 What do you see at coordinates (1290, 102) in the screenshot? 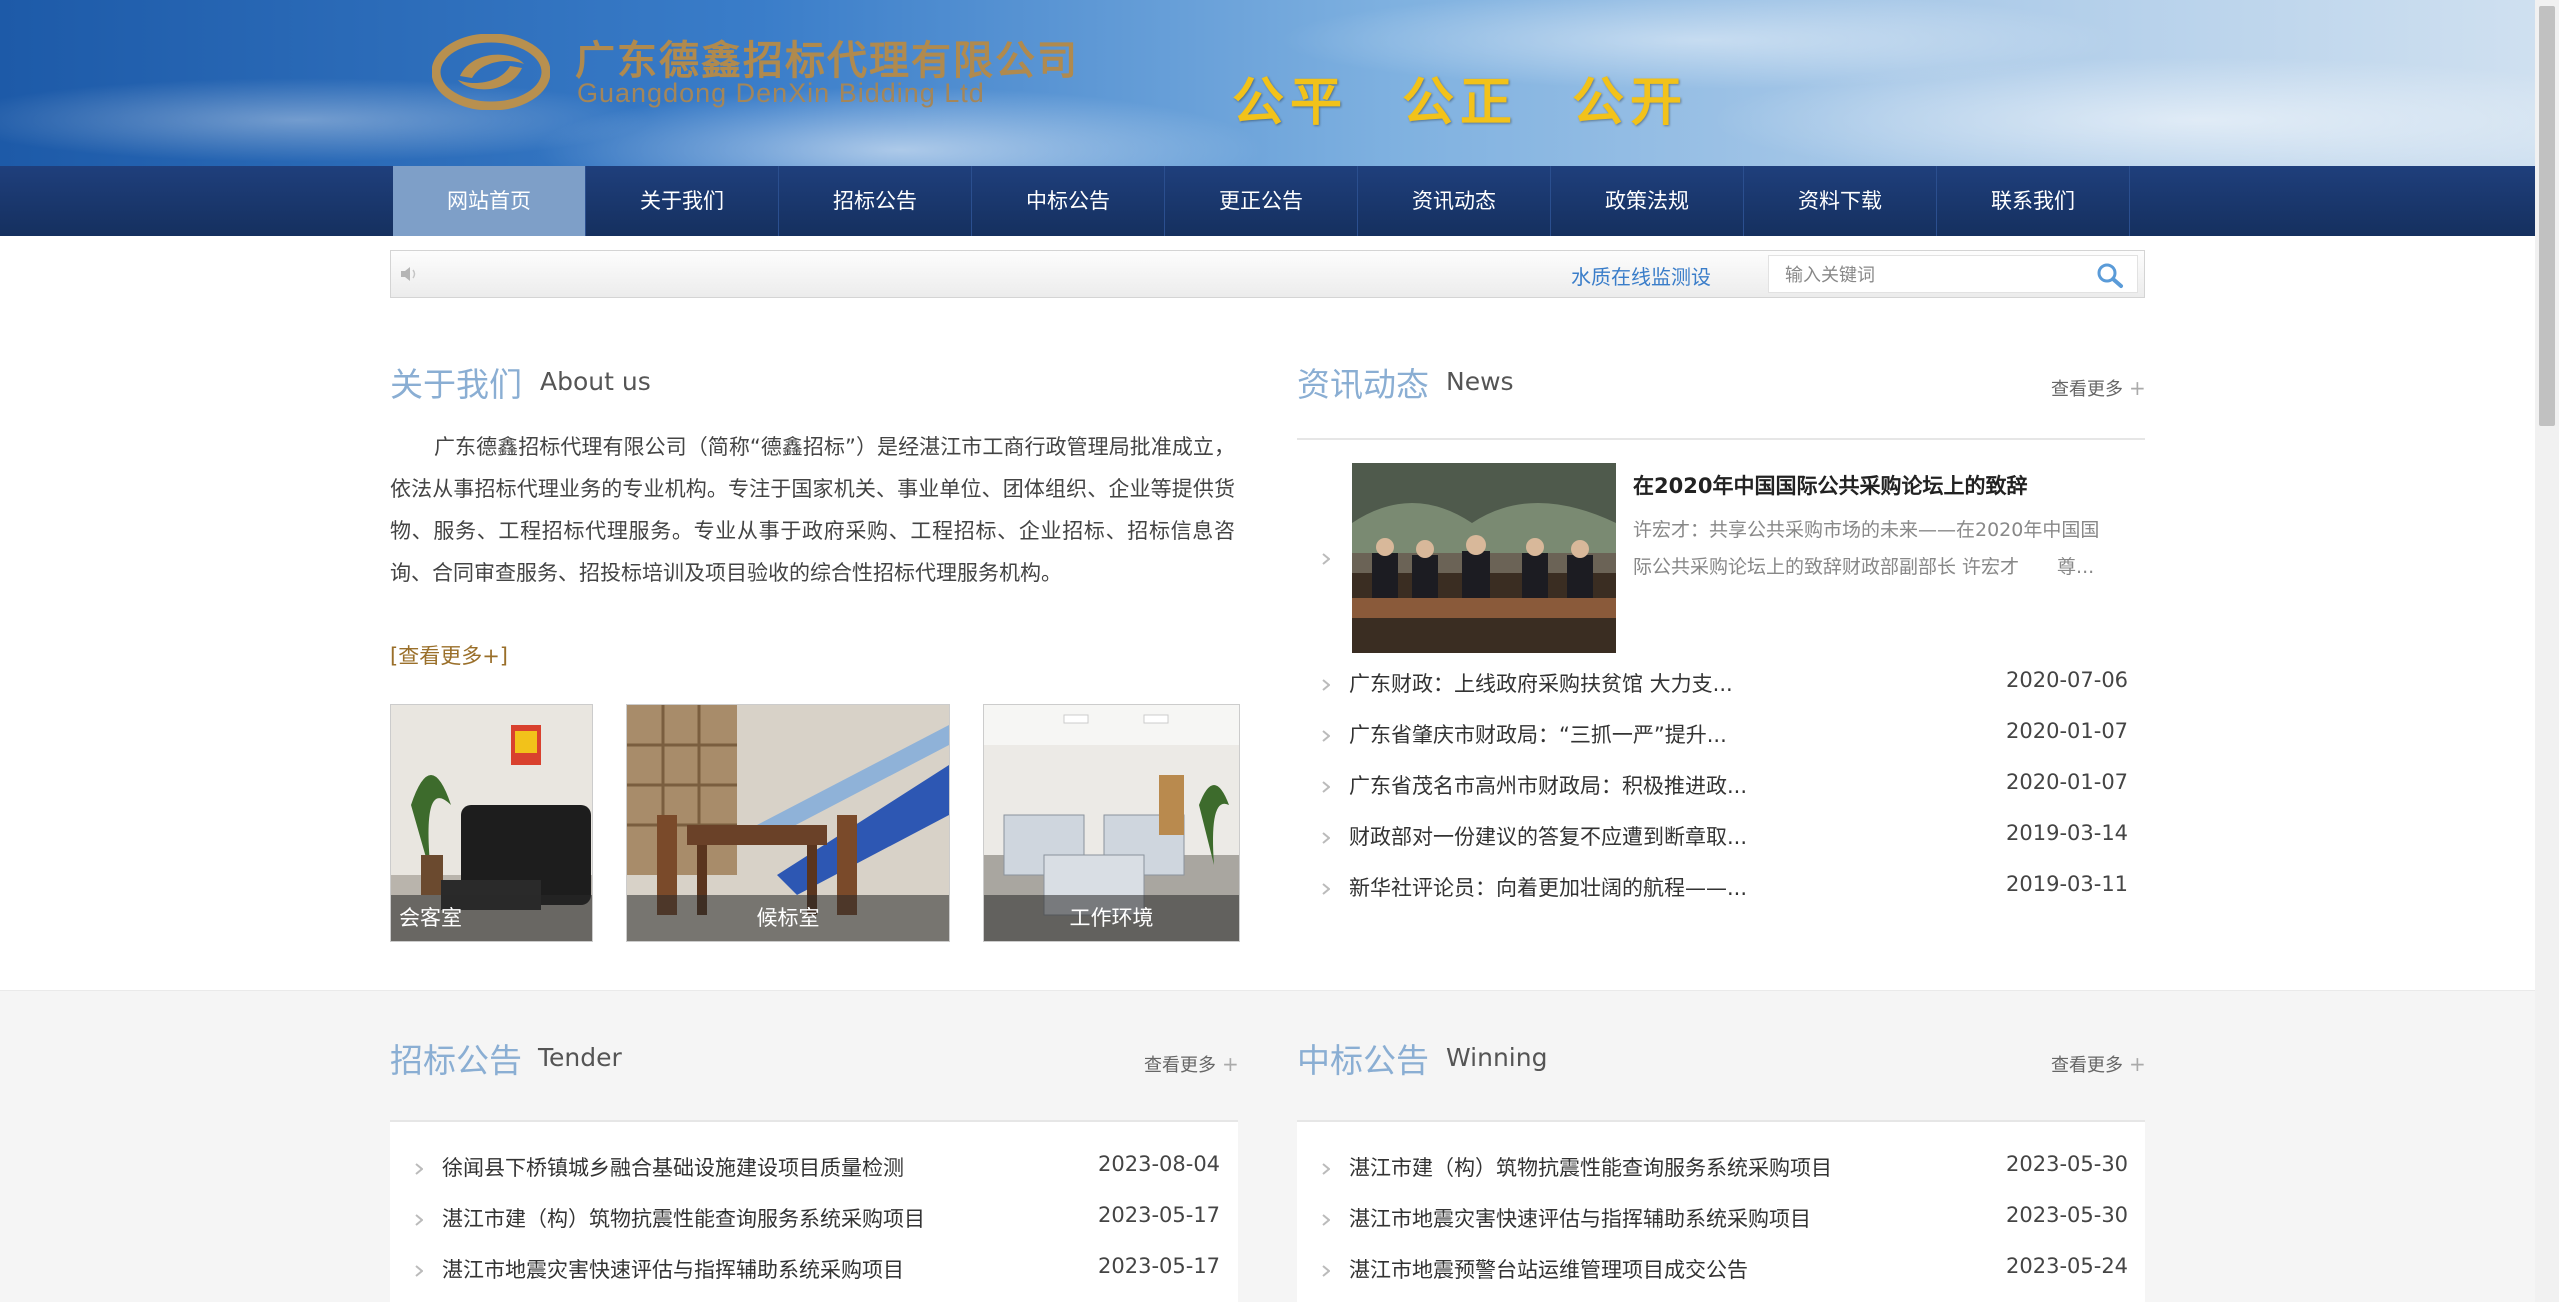
I see `slogan-fair: 公平` at bounding box center [1290, 102].